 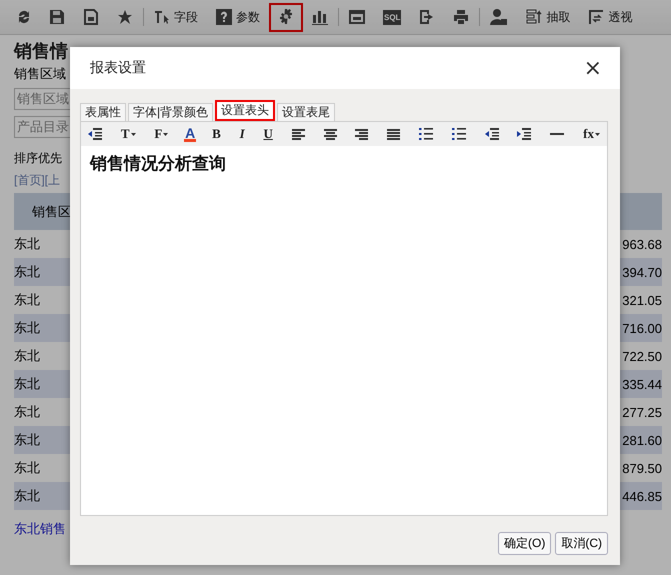 I want to click on table-cell: 321.05, so click(x=642, y=300).